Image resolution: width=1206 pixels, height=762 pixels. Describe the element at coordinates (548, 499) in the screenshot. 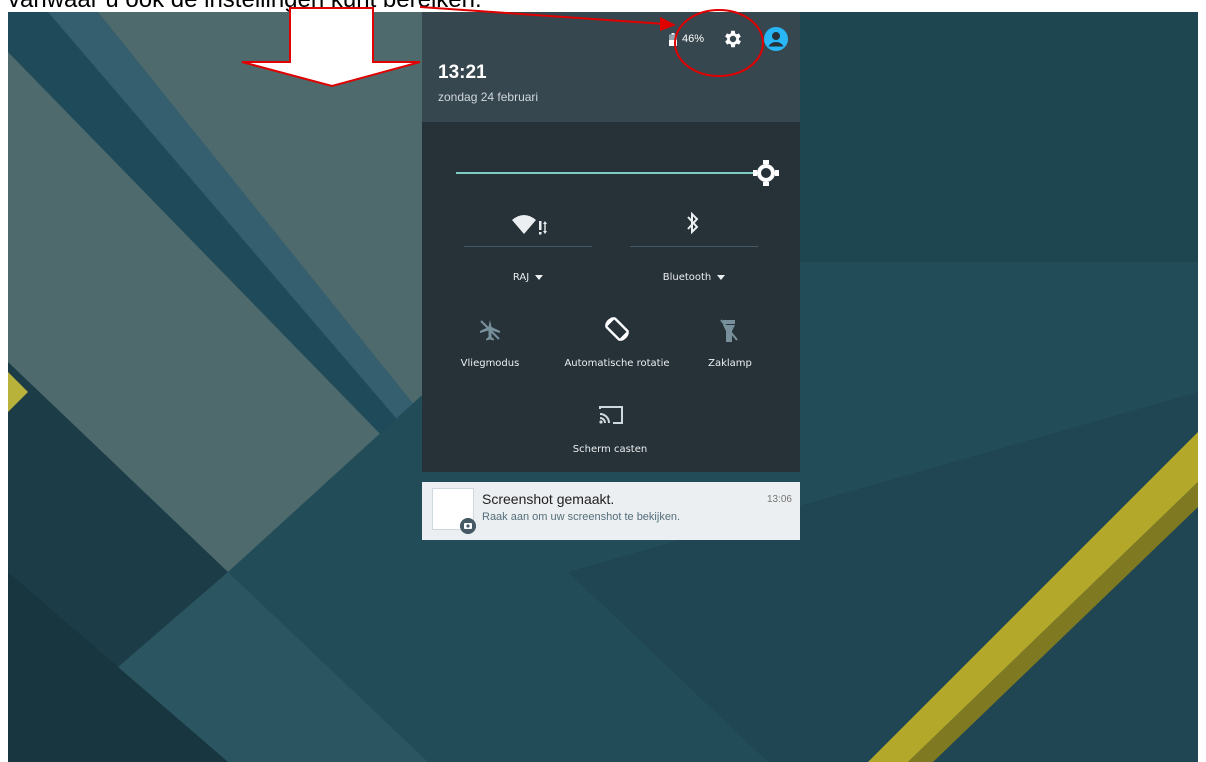

I see `notification-title: Screenshot gemaakt.` at that location.